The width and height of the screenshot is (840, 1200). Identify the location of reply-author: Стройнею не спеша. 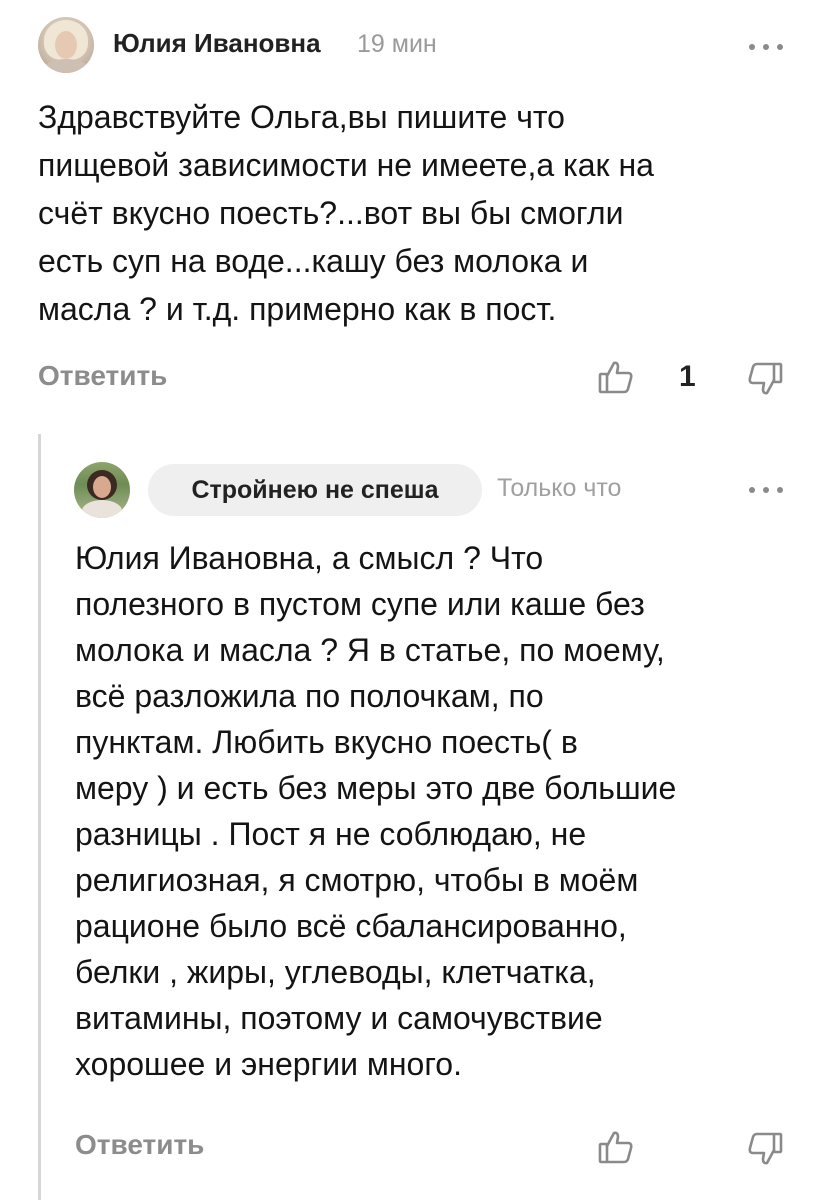
(315, 489).